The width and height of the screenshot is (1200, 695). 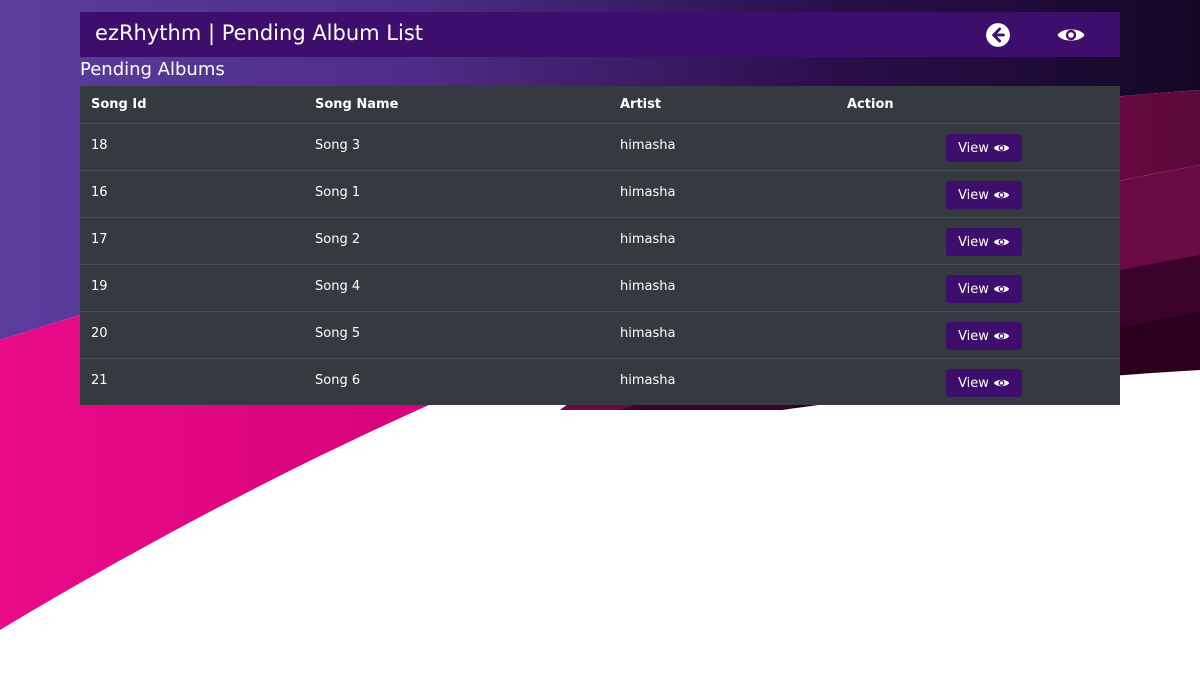 I want to click on table-row: 21 Song 6 himasha View, so click(x=600, y=381).